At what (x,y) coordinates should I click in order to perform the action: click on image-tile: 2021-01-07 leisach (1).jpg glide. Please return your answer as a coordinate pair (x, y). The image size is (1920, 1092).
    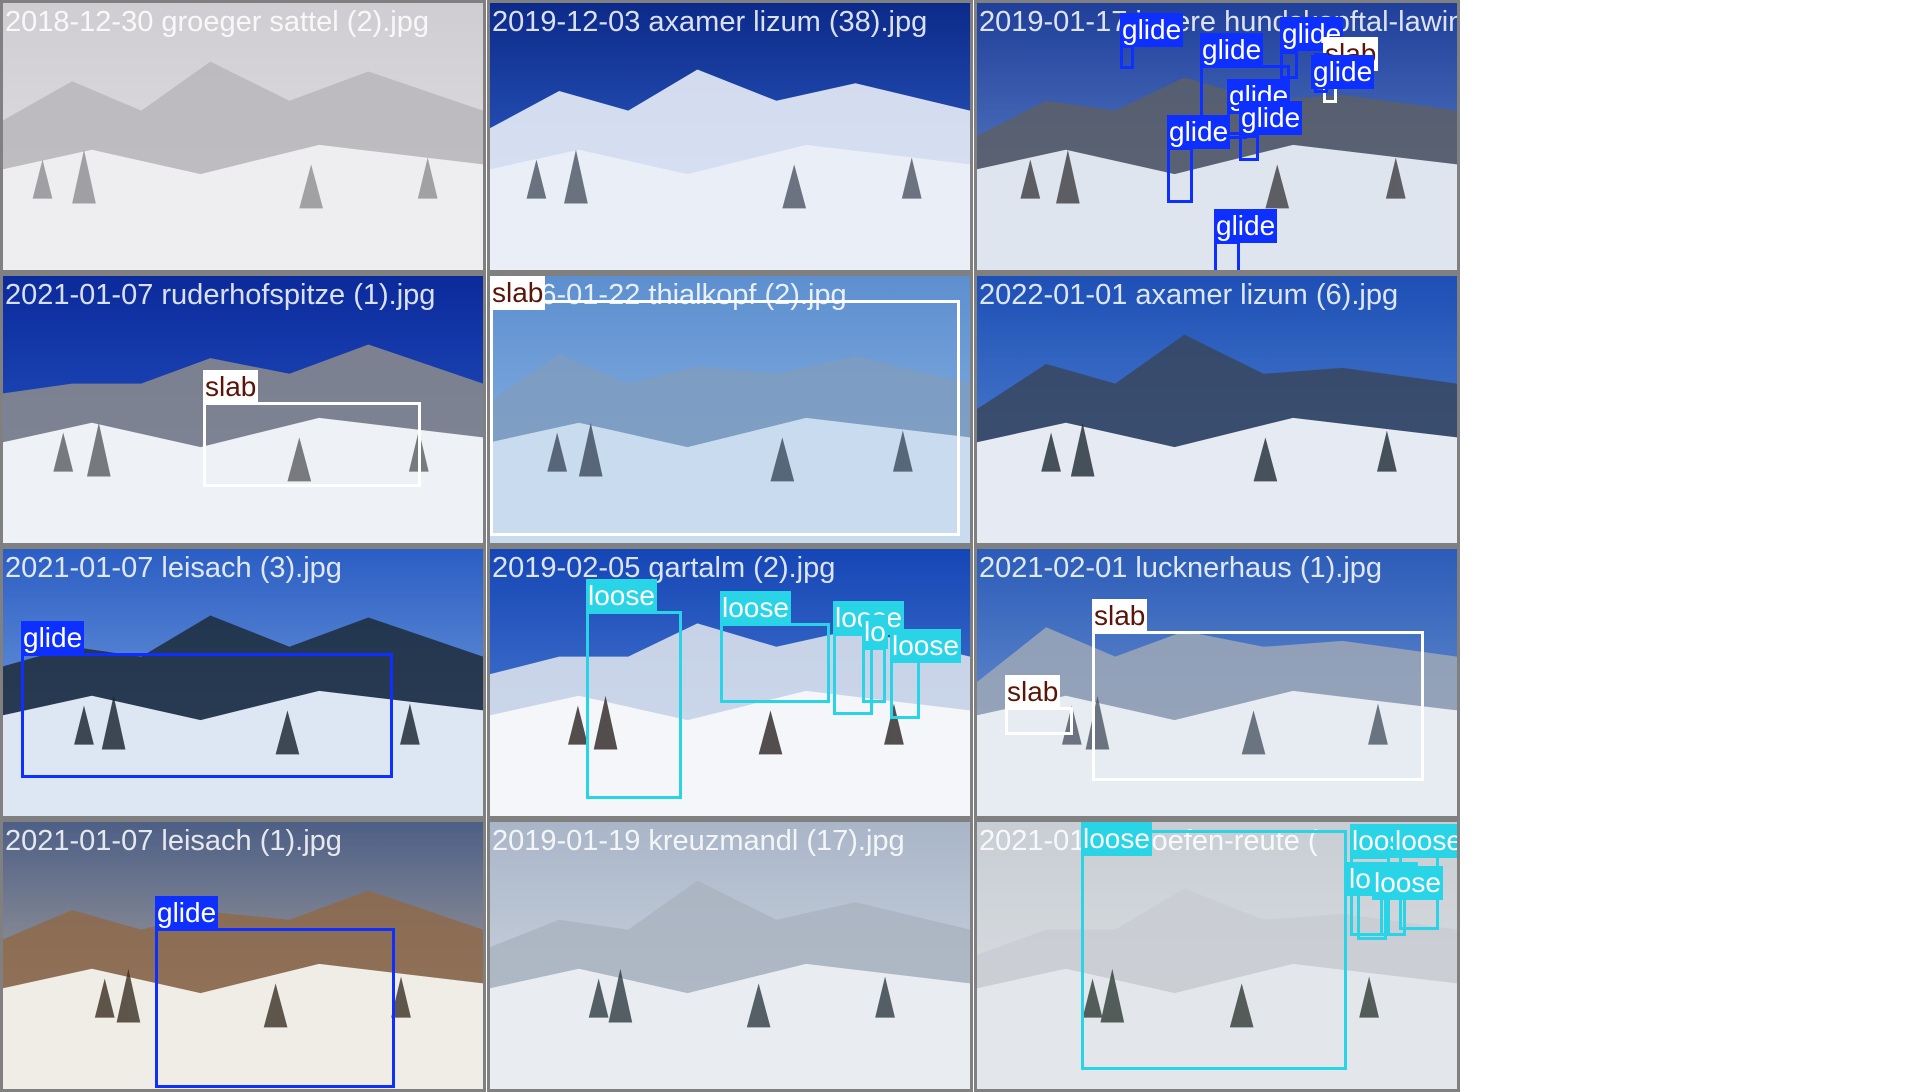
    Looking at the image, I should click on (243, 955).